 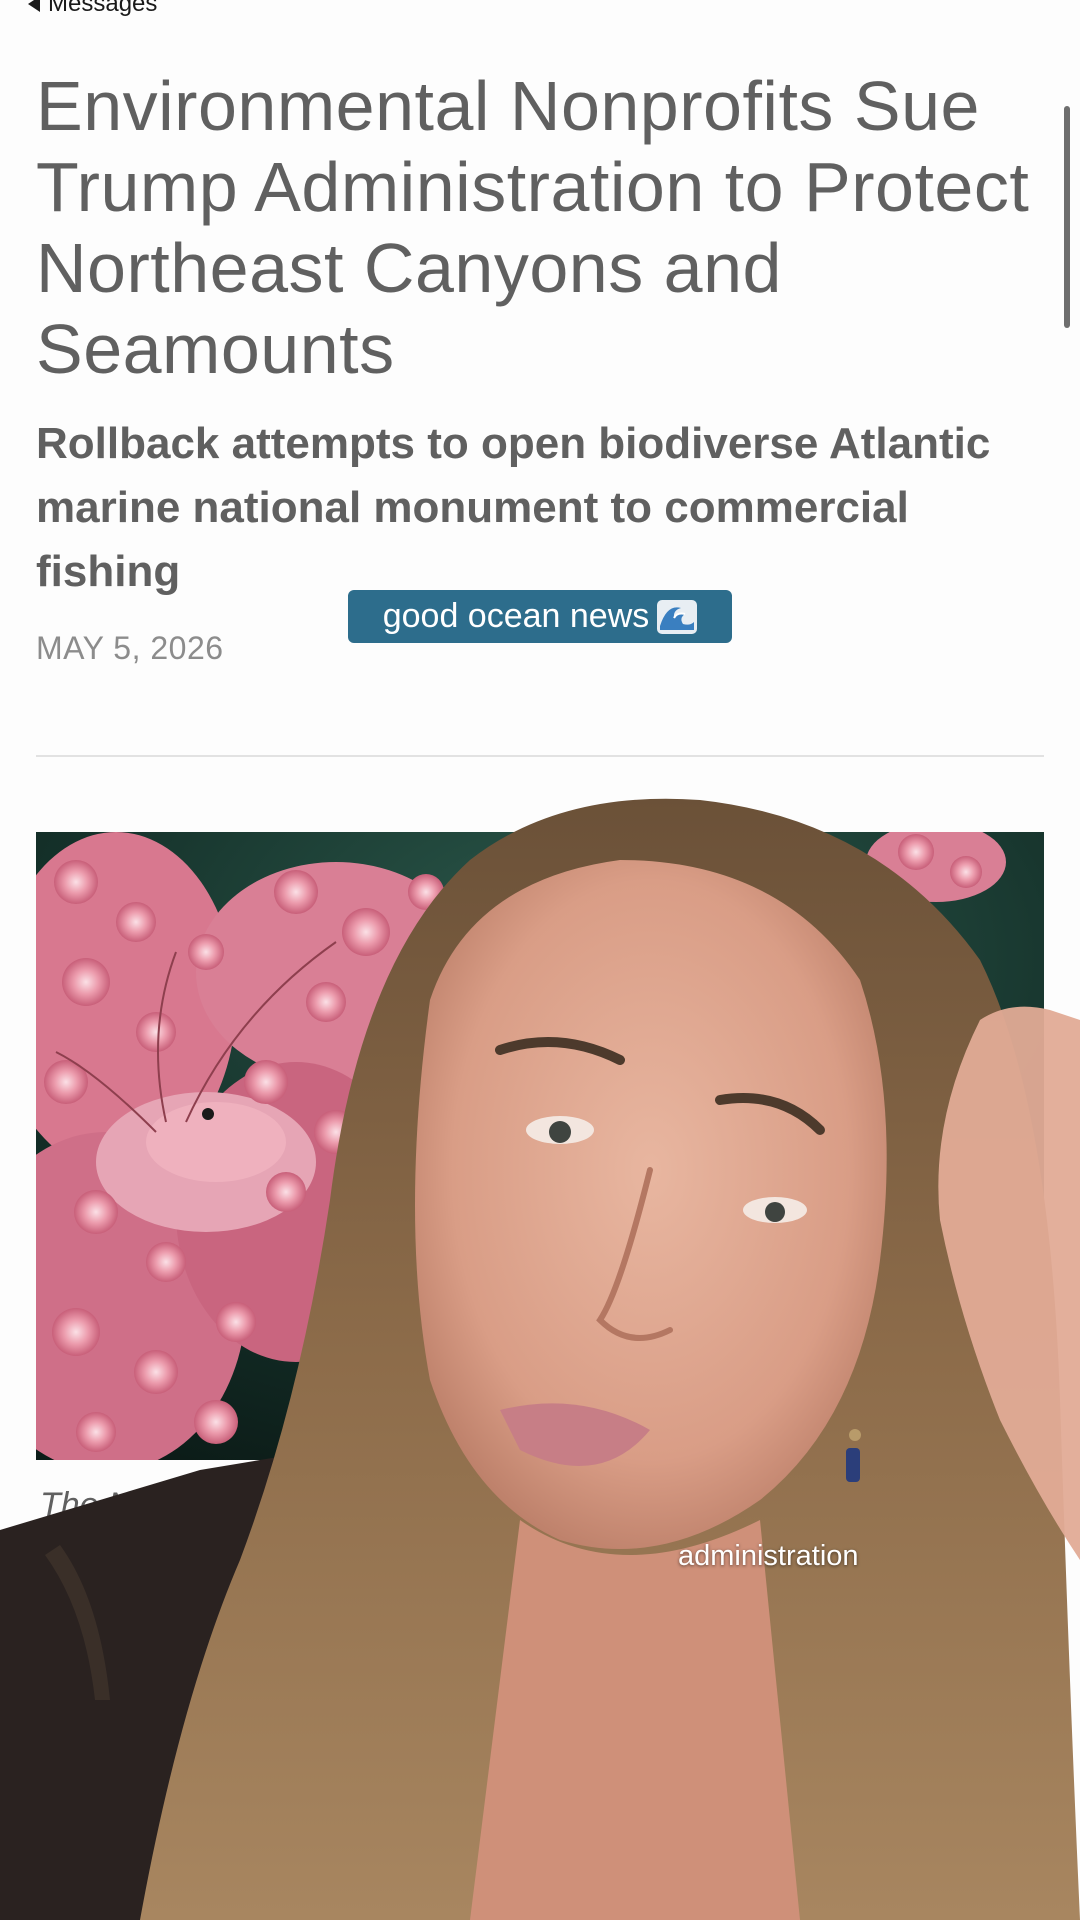 I want to click on back-arrow-icon, so click(x=34, y=6).